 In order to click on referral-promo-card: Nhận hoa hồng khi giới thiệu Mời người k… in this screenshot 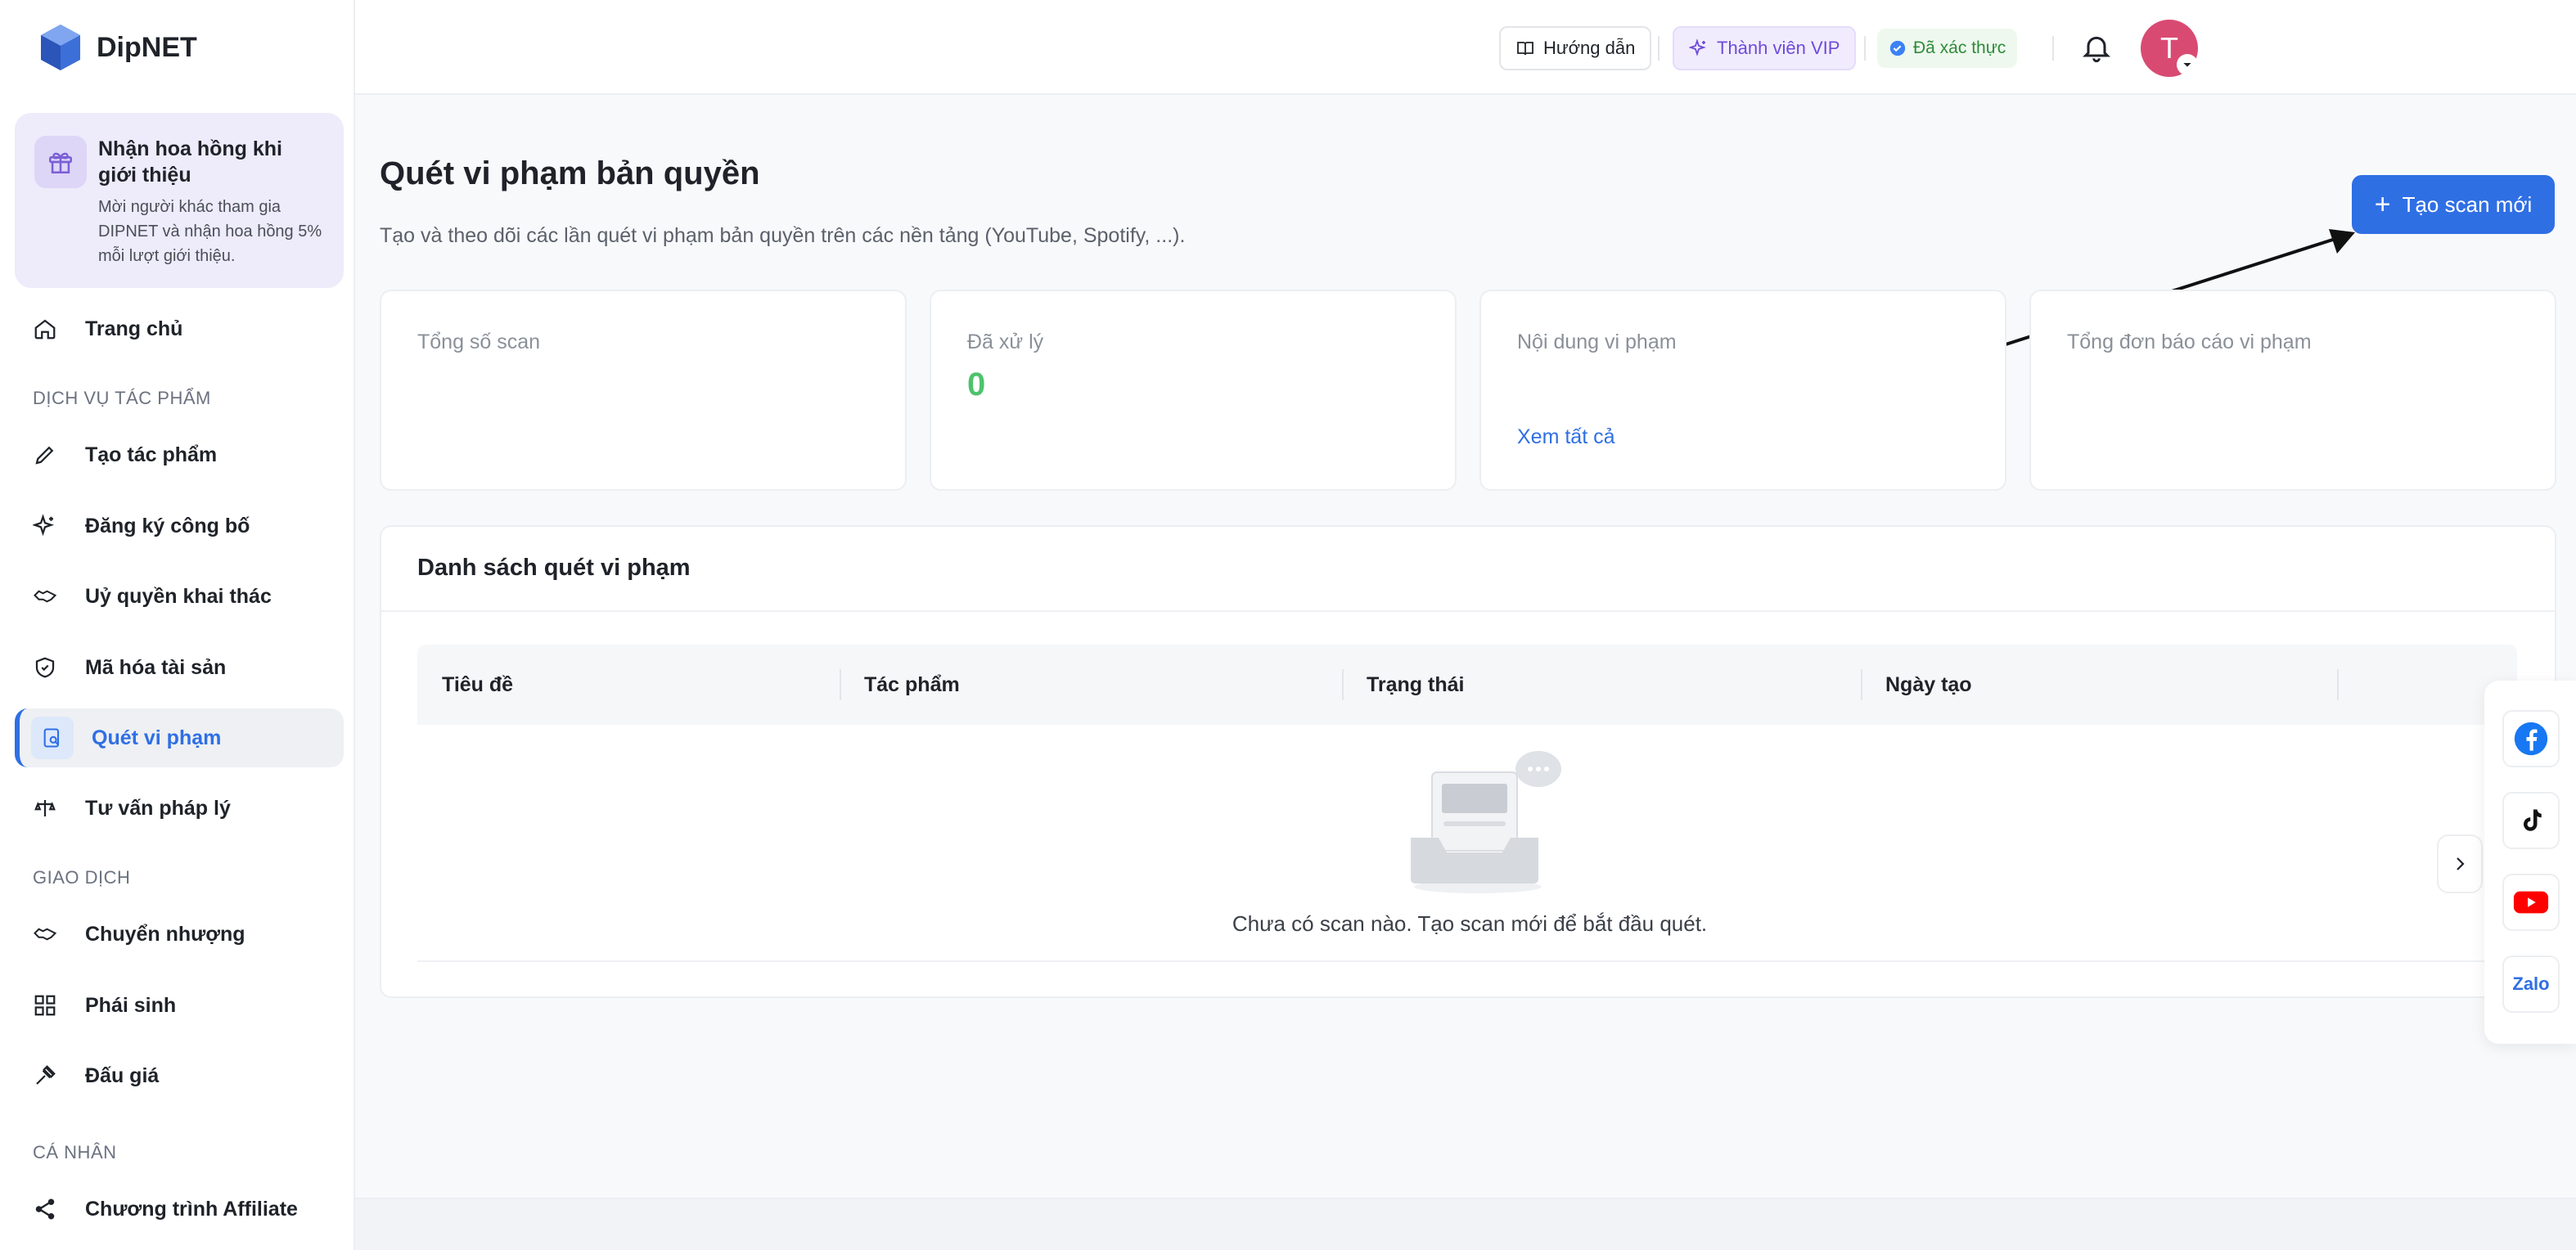, I will do `click(179, 200)`.